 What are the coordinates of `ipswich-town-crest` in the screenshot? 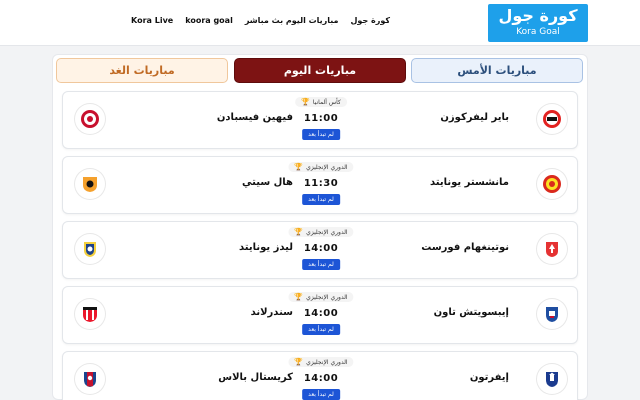 It's located at (552, 314).